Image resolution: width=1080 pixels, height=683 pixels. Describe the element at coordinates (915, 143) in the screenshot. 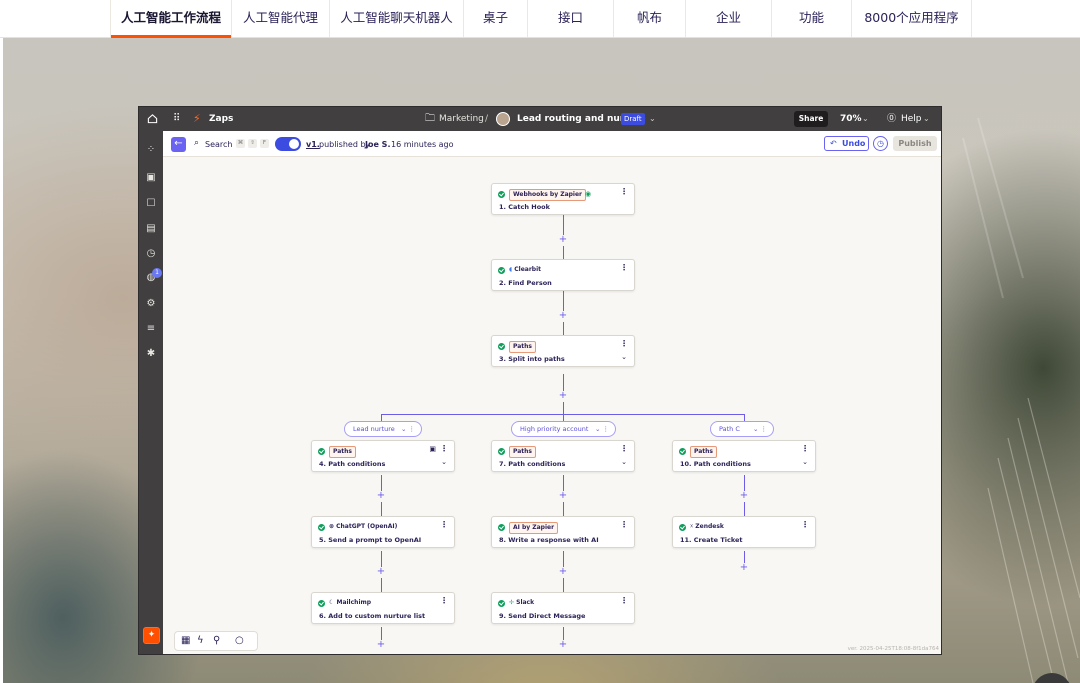

I see `publish-button: Publish` at that location.